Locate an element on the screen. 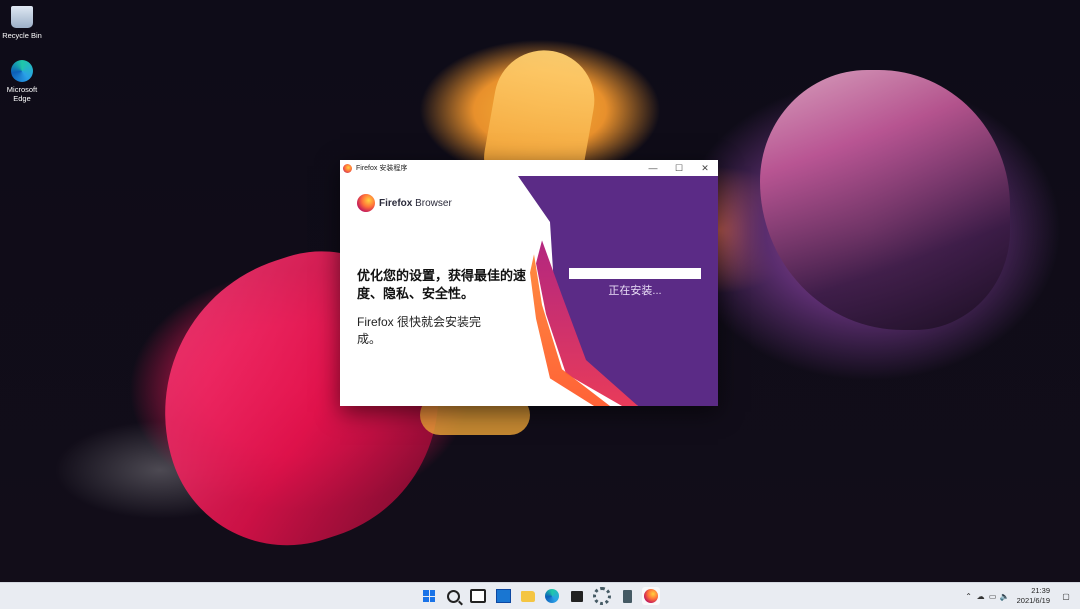 The image size is (1080, 609). close-button: ✕ is located at coordinates (705, 168).